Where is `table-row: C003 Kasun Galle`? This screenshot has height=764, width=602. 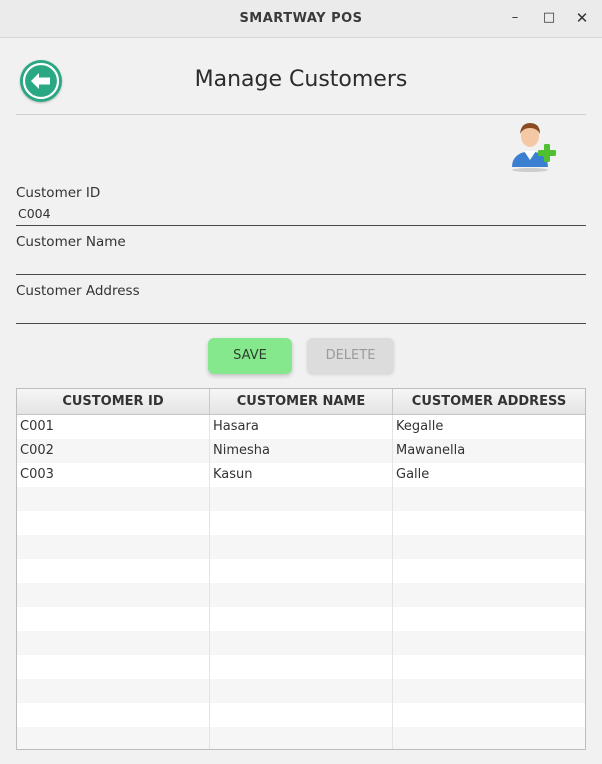 table-row: C003 Kasun Galle is located at coordinates (301, 475).